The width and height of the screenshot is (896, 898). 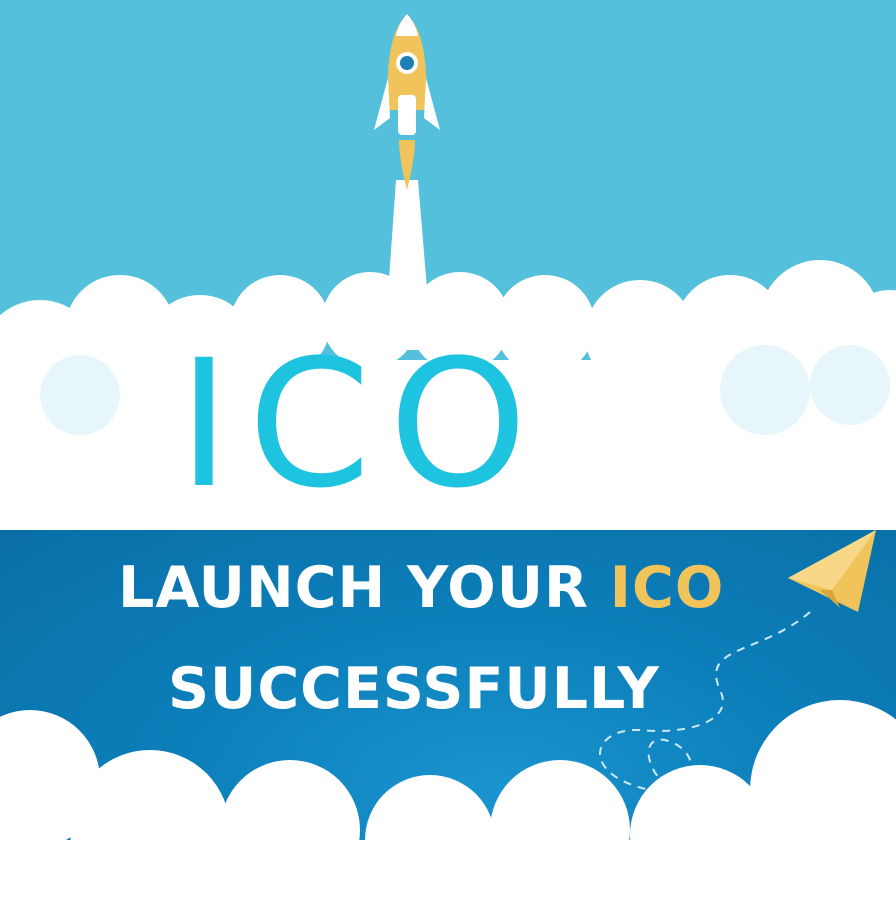 What do you see at coordinates (407, 102) in the screenshot?
I see `rocket-icon` at bounding box center [407, 102].